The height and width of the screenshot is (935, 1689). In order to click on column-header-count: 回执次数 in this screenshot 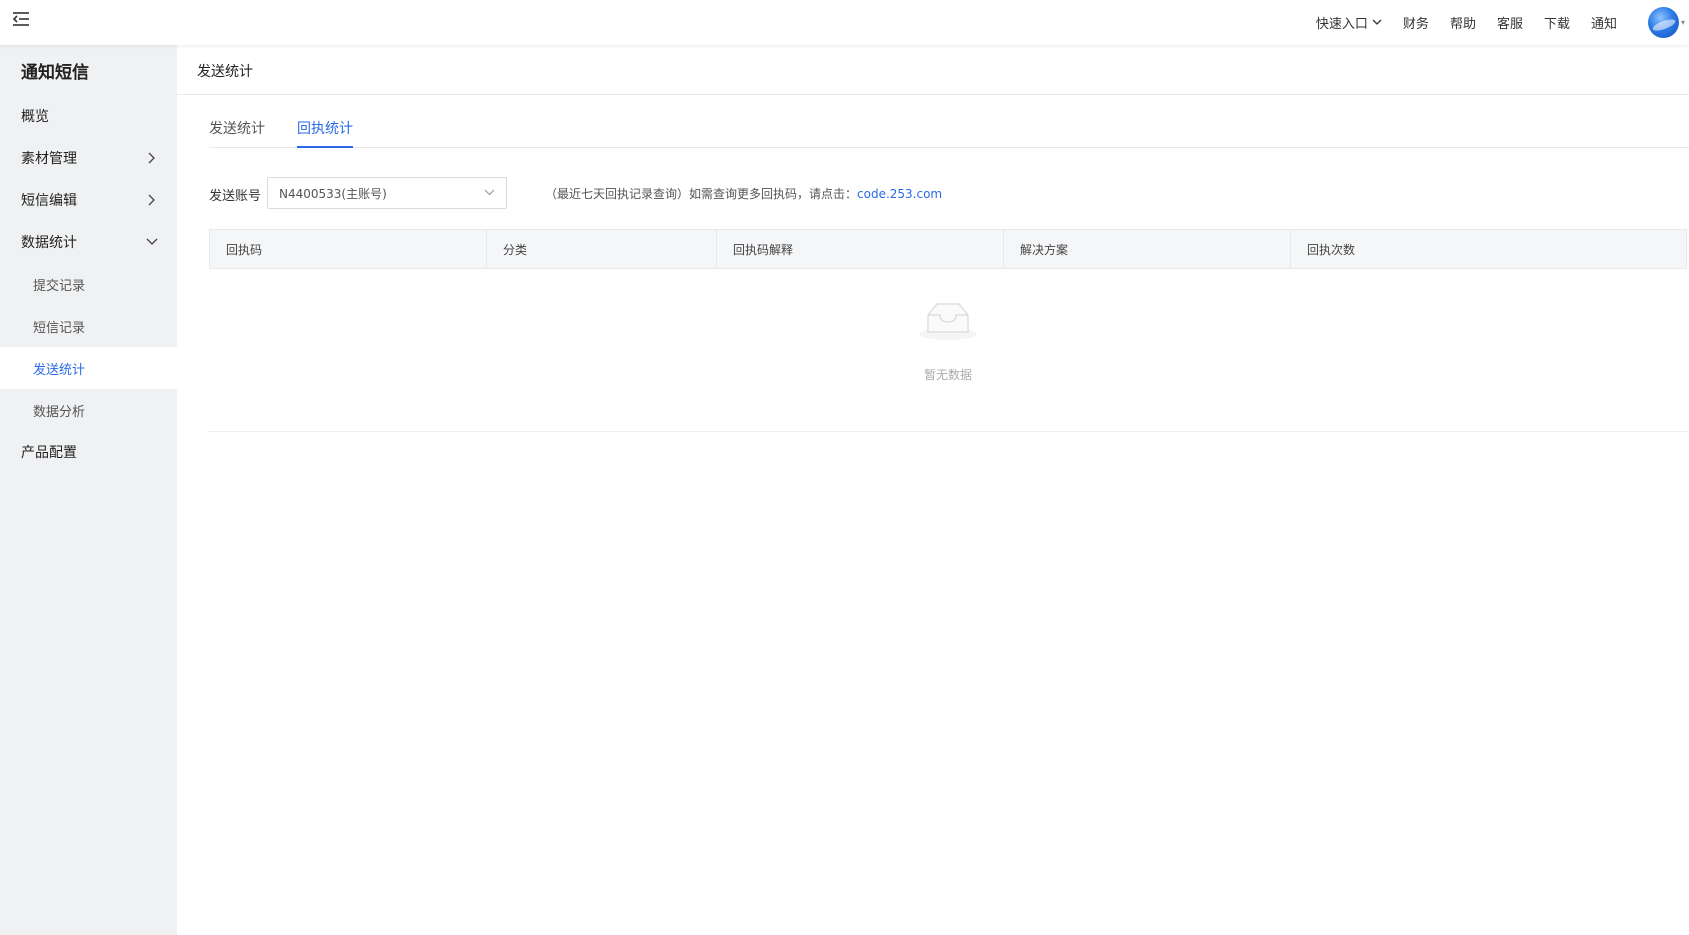, I will do `click(1331, 250)`.